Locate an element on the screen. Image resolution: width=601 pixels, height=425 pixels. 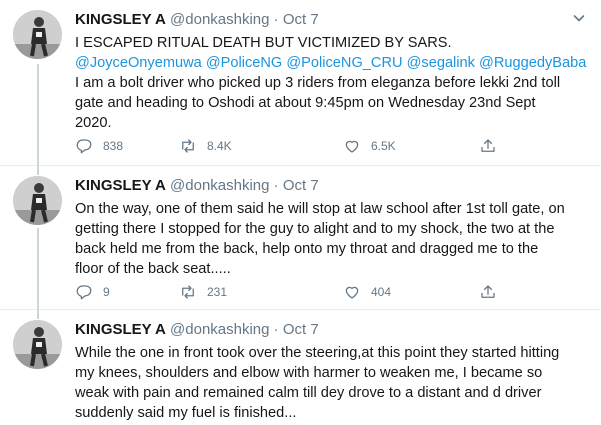
tweet-actions: 9 231 404 is located at coordinates (295, 293).